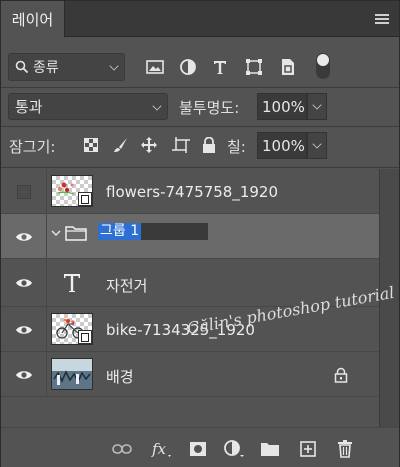  I want to click on lock-image-pixels-icon, so click(121, 145).